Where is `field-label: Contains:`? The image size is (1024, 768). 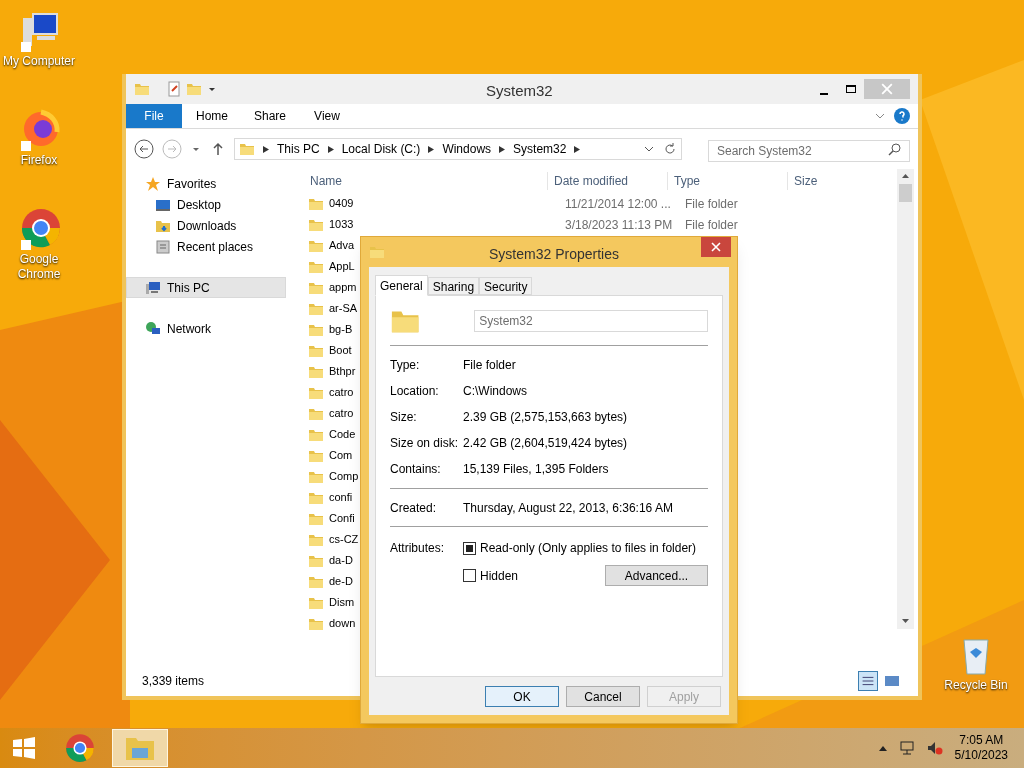
field-label: Contains: is located at coordinates (416, 469).